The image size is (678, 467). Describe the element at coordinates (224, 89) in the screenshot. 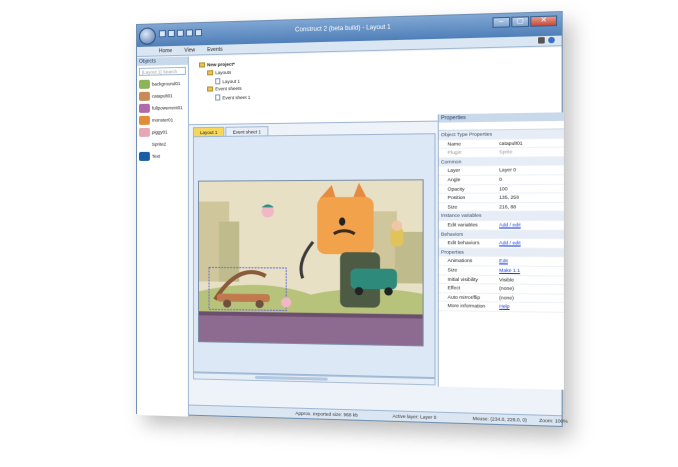

I see `tree-item-event-sheets: Event sheets` at that location.